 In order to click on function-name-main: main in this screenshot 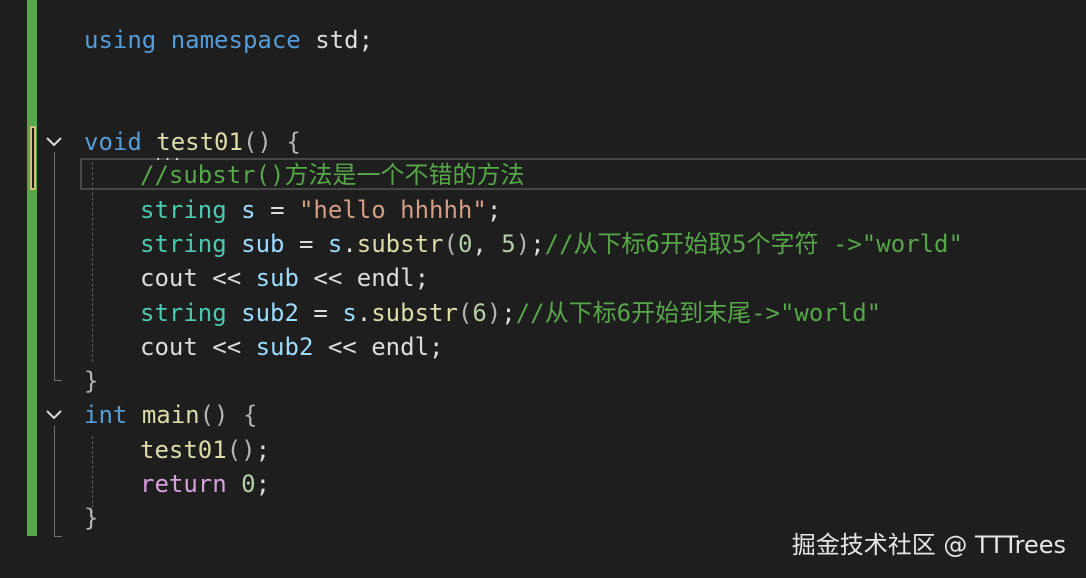, I will do `click(170, 415)`.